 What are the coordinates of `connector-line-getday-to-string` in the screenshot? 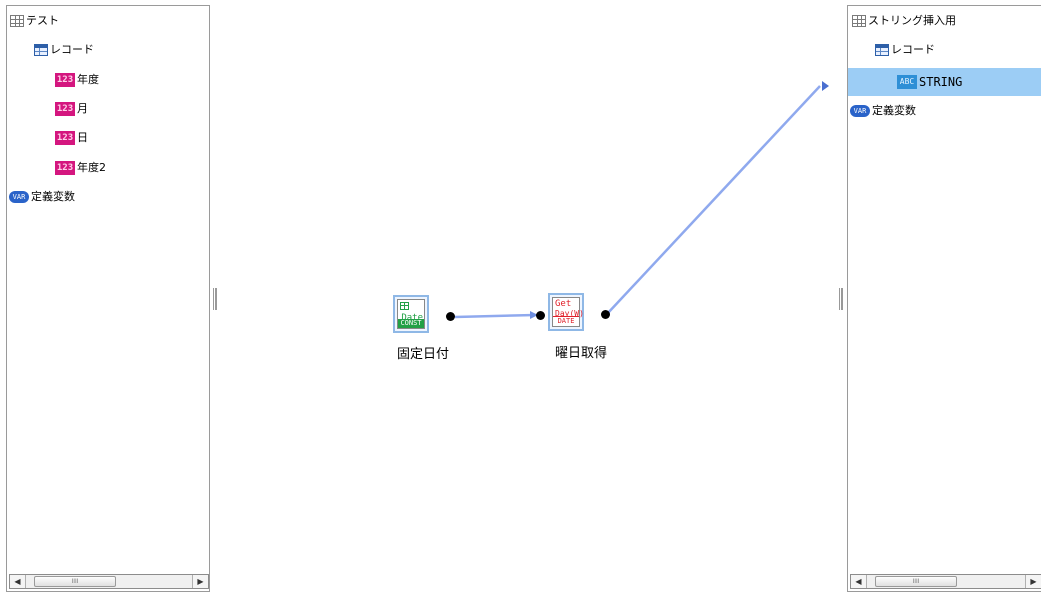 It's located at (713, 200).